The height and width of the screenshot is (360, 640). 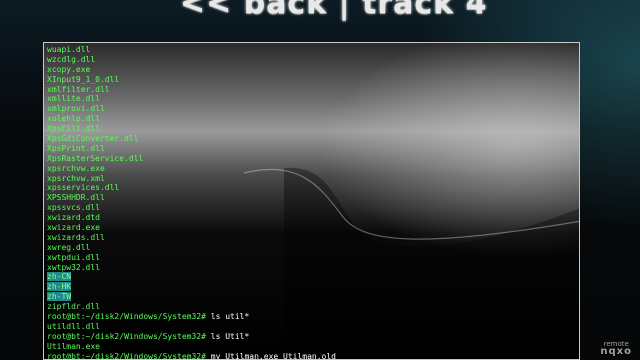 What do you see at coordinates (76, 178) in the screenshot?
I see `entry-name: xpsrchvw.xml` at bounding box center [76, 178].